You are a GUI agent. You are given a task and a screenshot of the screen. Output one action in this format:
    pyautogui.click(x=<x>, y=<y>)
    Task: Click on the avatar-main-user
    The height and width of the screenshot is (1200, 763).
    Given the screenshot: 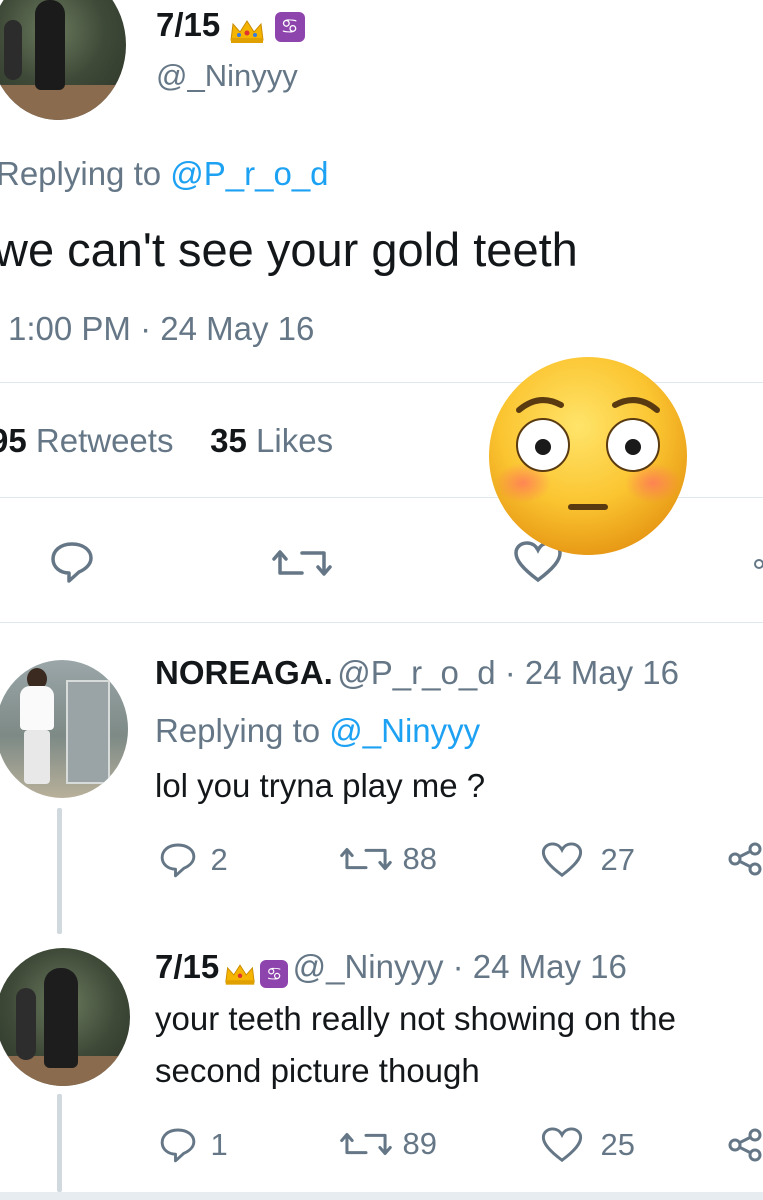 What is the action you would take?
    pyautogui.click(x=63, y=60)
    